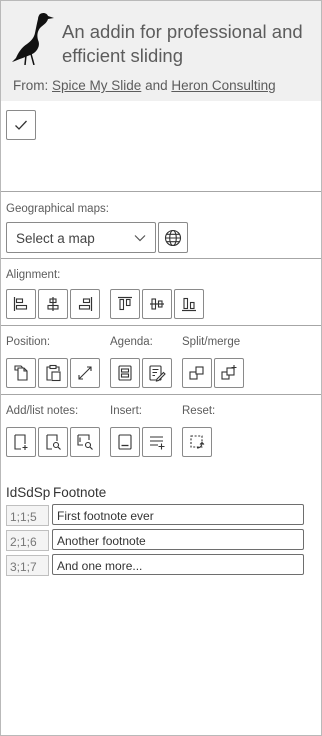 The height and width of the screenshot is (736, 322). I want to click on alignment-label: Alignment:, so click(33, 275).